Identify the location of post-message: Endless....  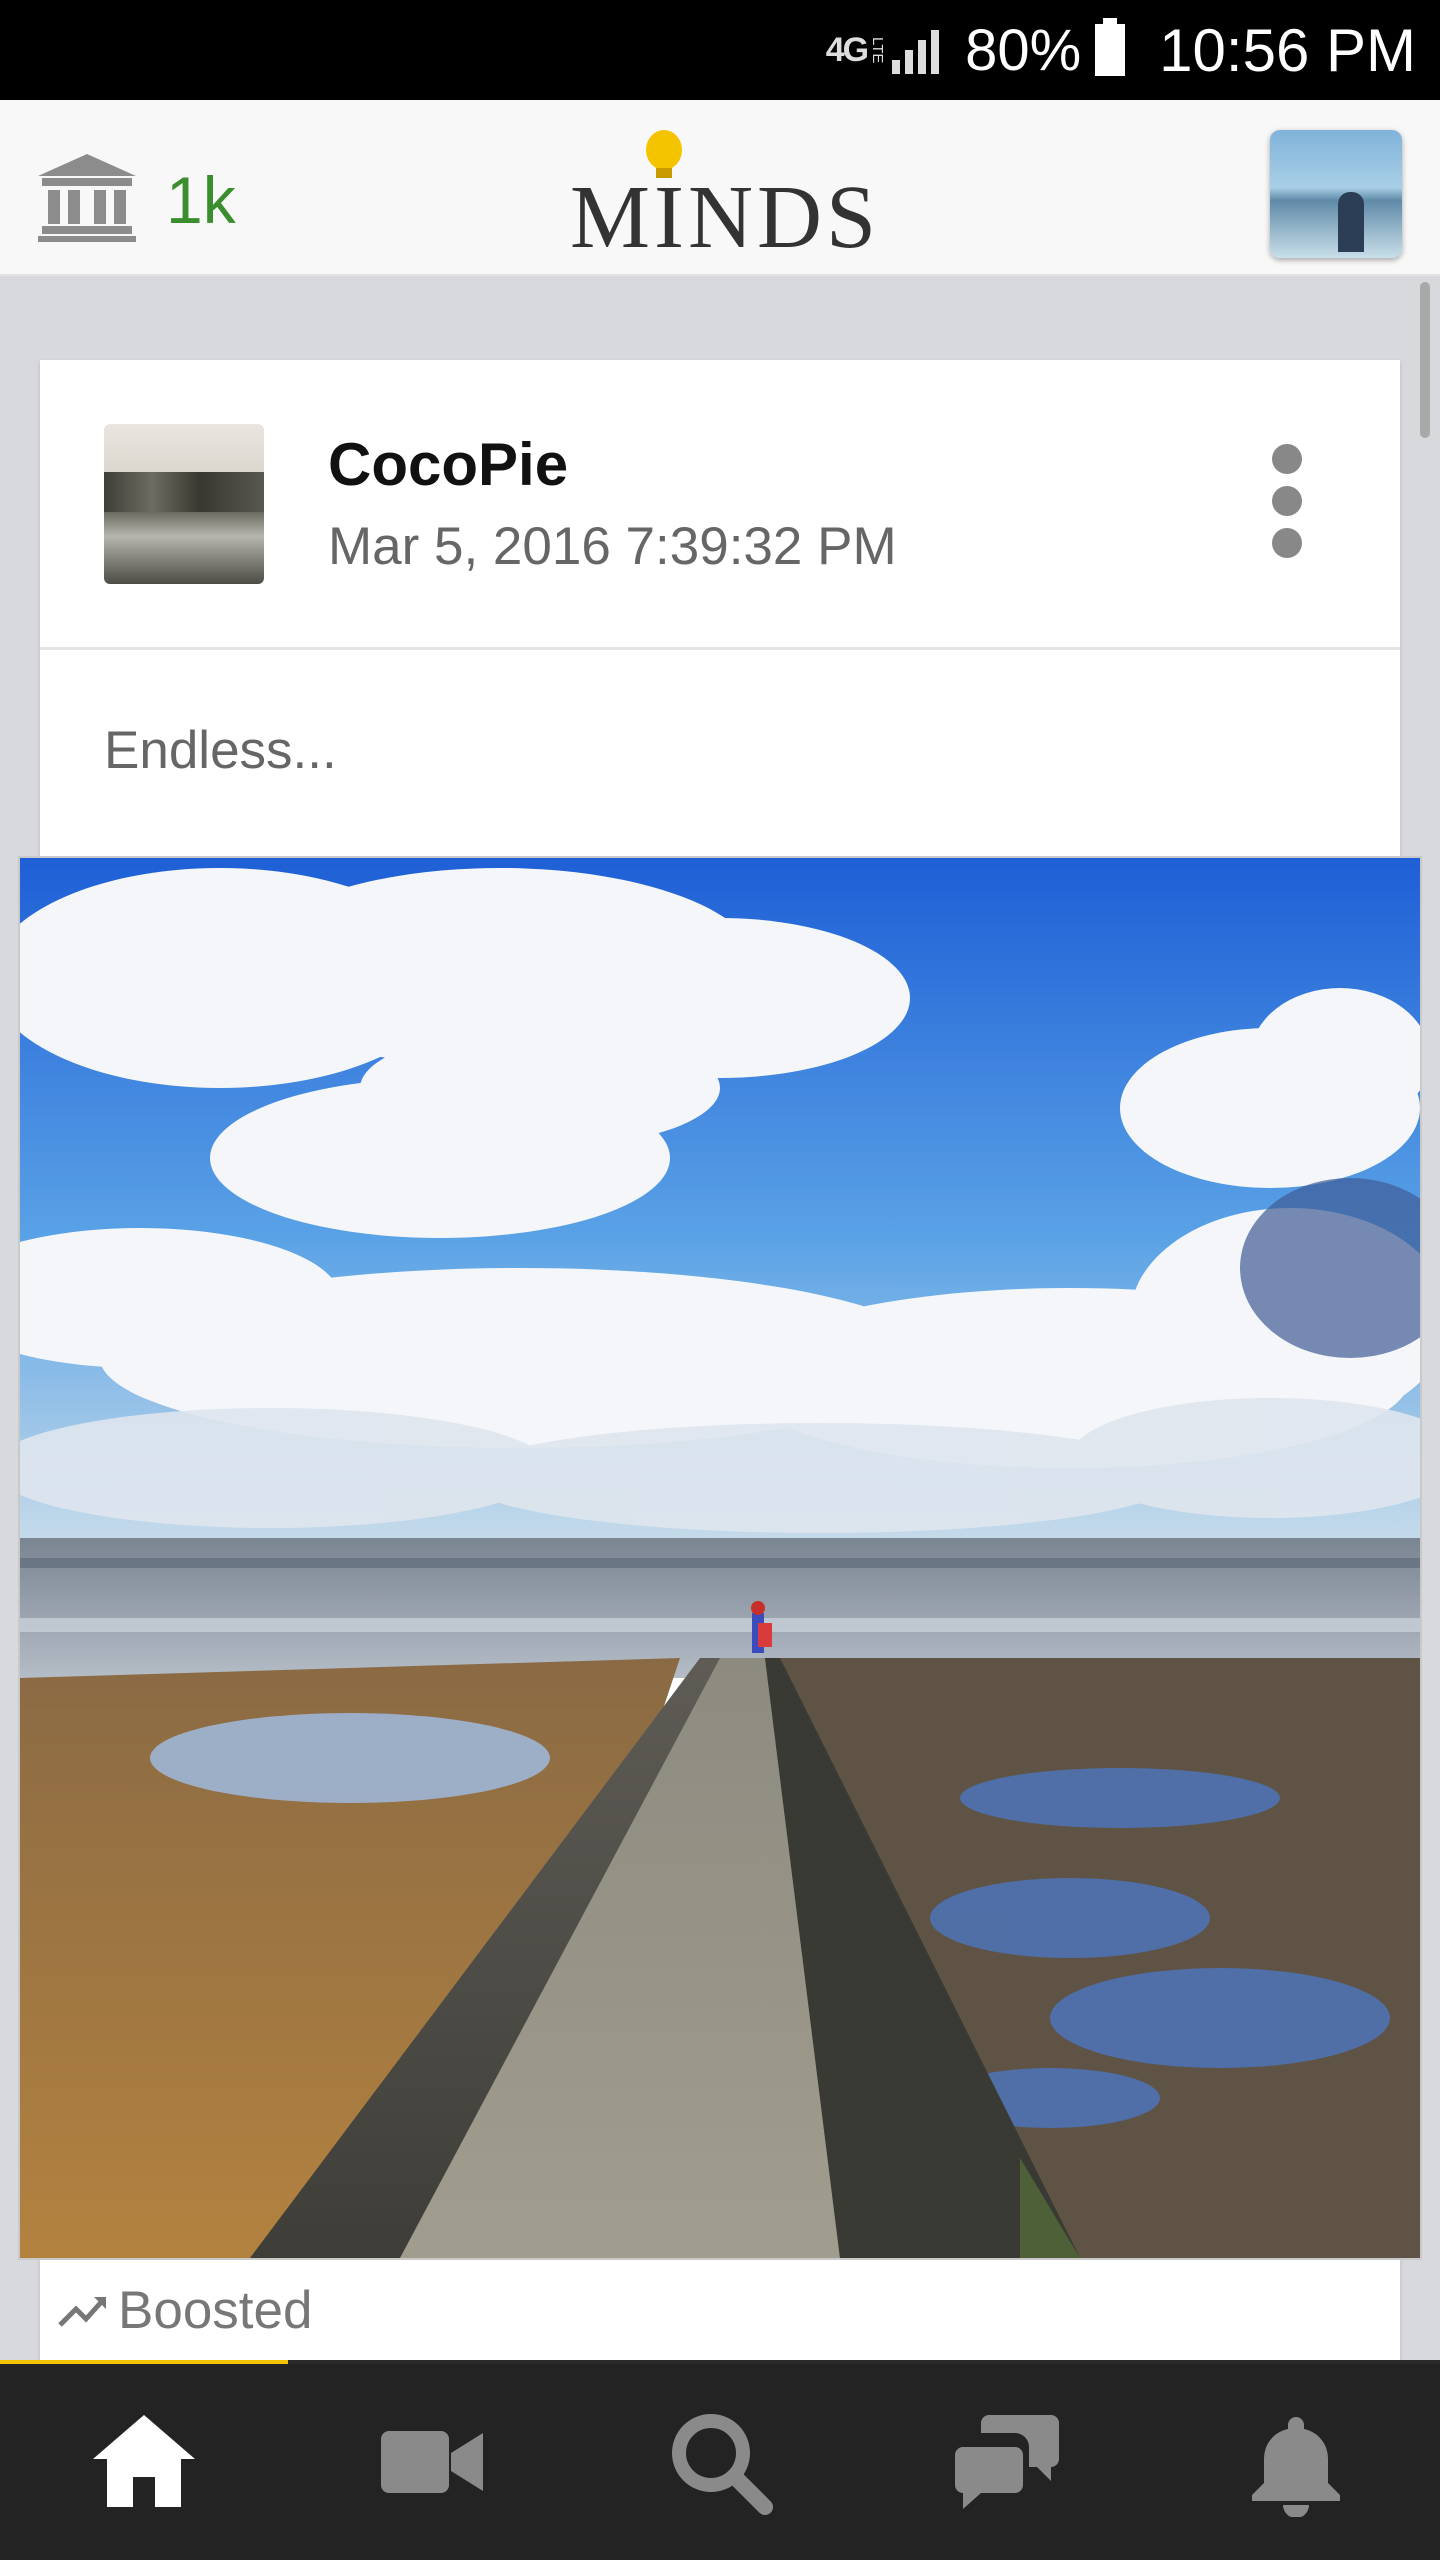
(220, 750).